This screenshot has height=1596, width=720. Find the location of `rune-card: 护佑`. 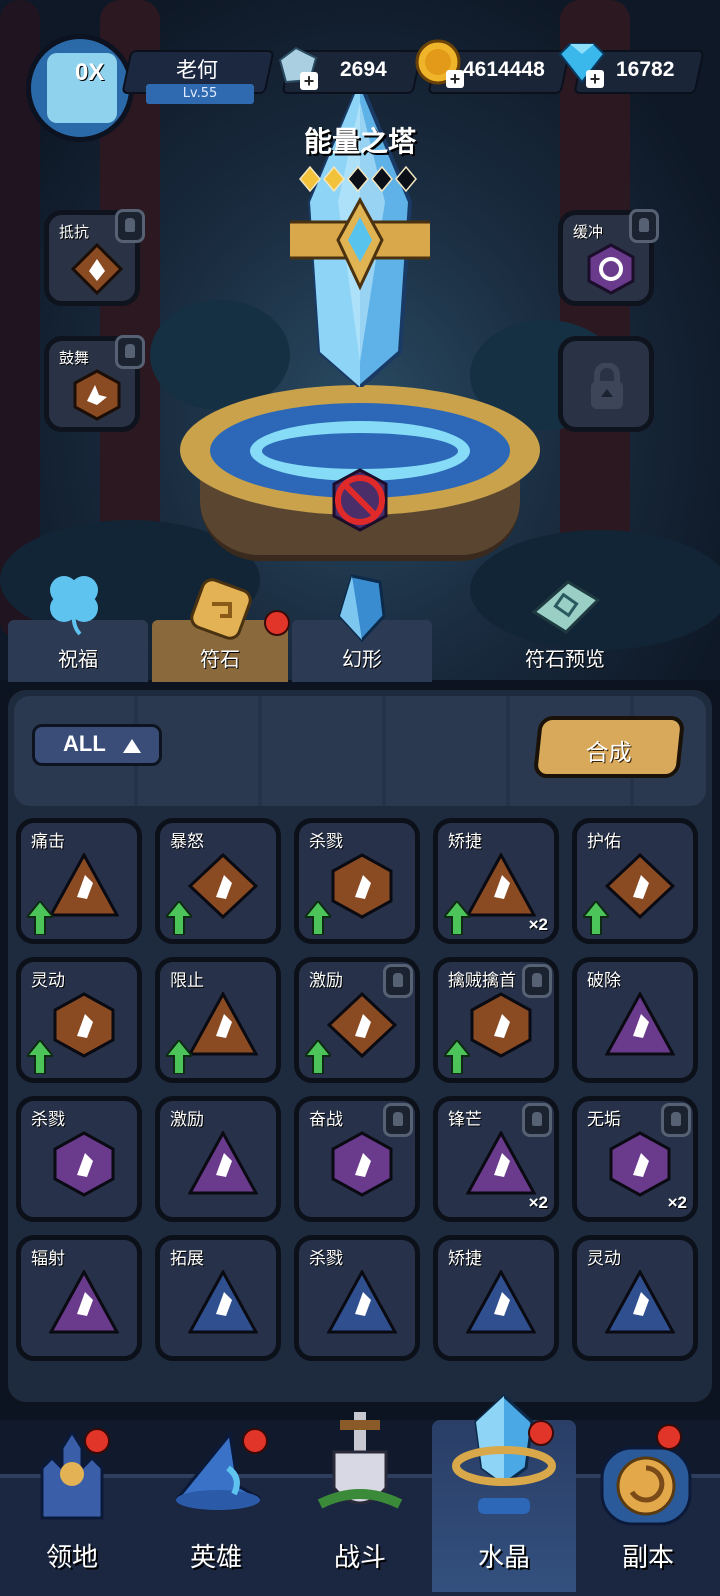

rune-card: 护佑 is located at coordinates (635, 881).